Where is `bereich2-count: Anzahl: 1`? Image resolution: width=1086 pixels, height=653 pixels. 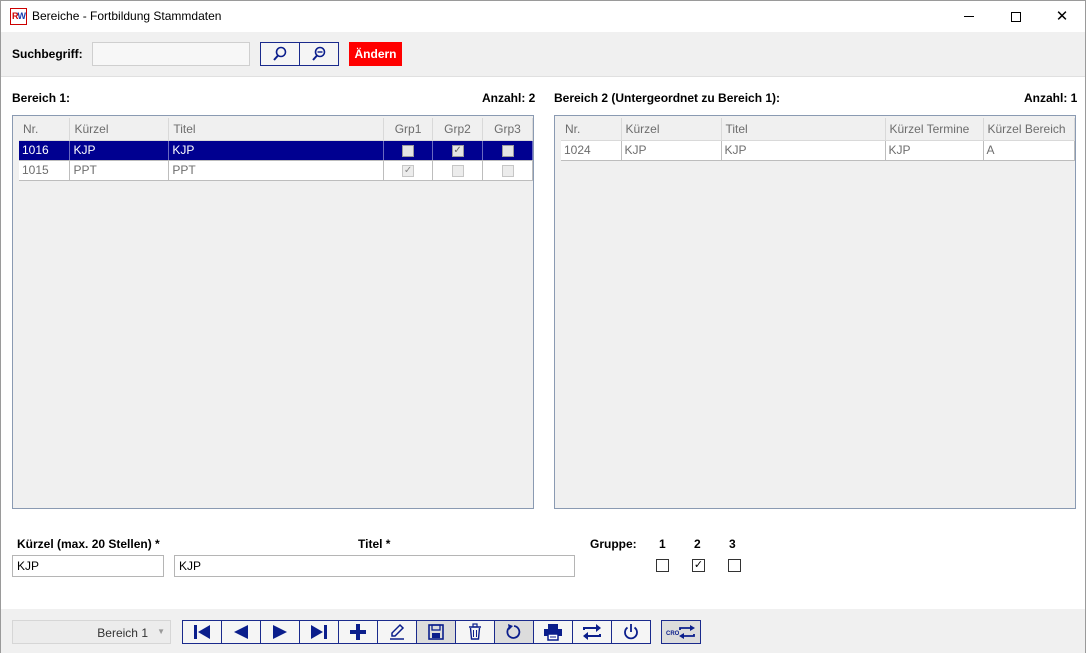
bereich2-count: Anzahl: 1 is located at coordinates (1051, 98).